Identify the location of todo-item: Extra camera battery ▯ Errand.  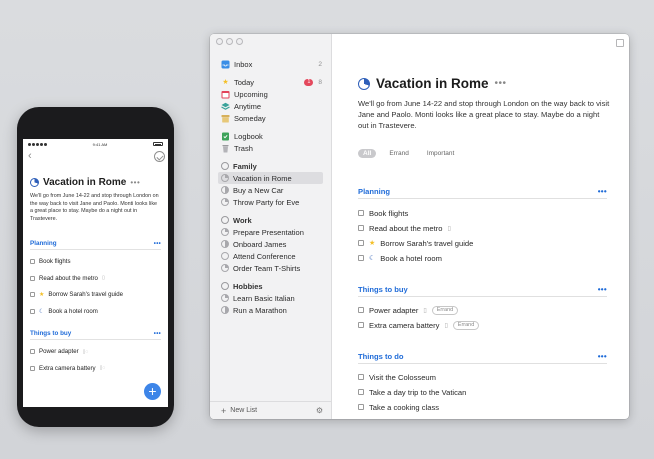
(419, 325).